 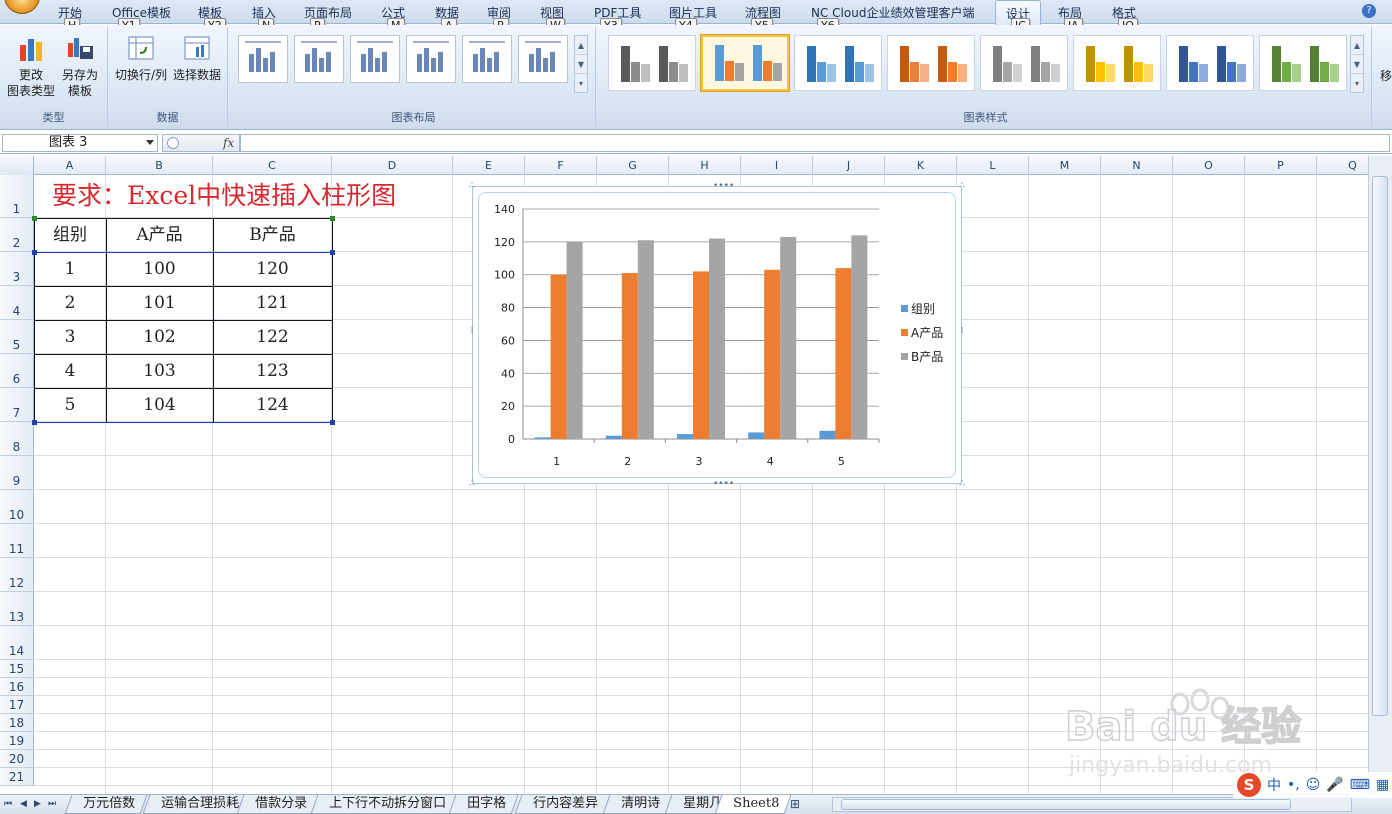 What do you see at coordinates (849, 165) in the screenshot?
I see `column-header-J: J` at bounding box center [849, 165].